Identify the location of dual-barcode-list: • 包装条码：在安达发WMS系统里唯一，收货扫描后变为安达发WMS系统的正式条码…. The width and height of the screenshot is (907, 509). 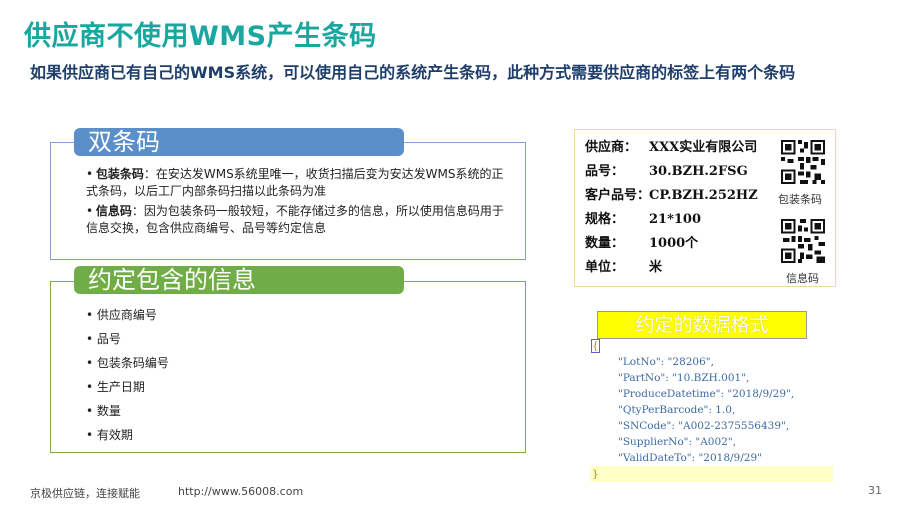
(296, 203).